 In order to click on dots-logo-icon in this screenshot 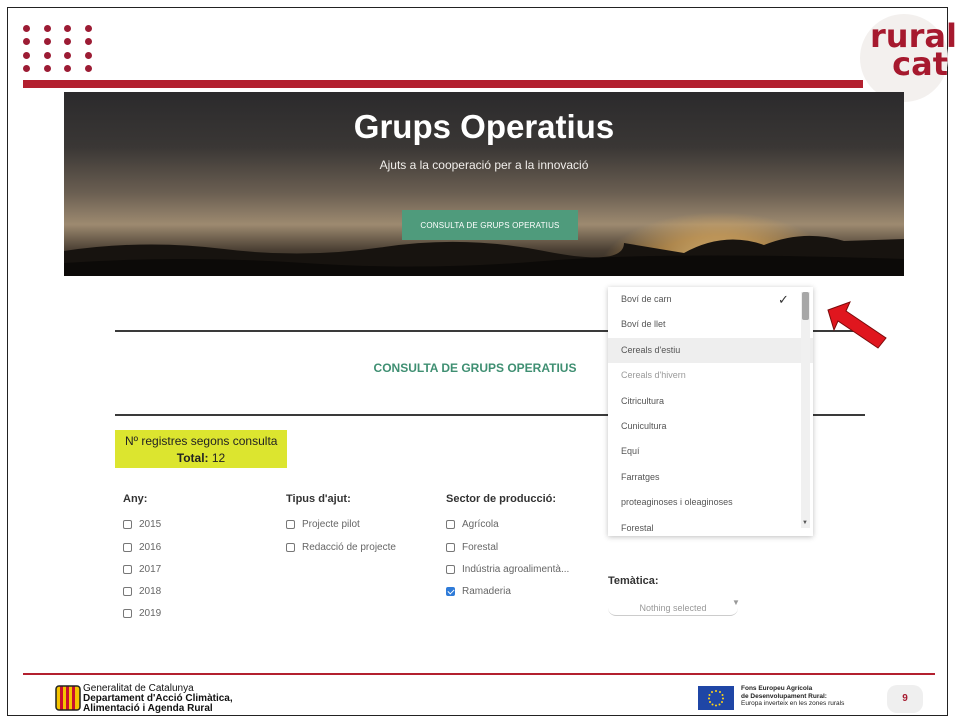, I will do `click(61, 49)`.